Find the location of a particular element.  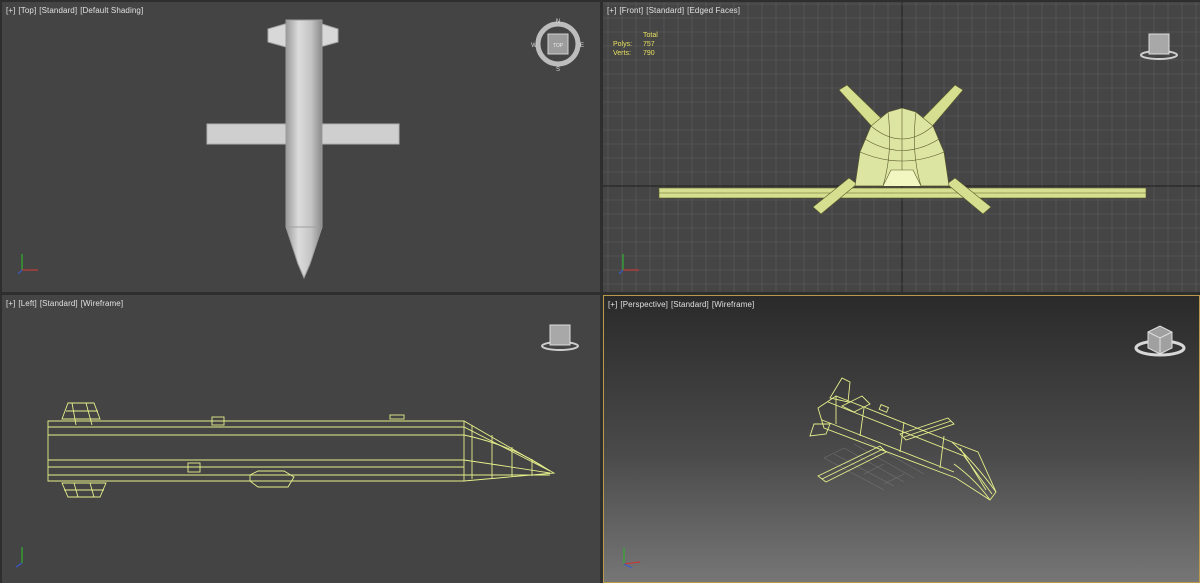

left-tail-fin-lower is located at coordinates (84, 490).